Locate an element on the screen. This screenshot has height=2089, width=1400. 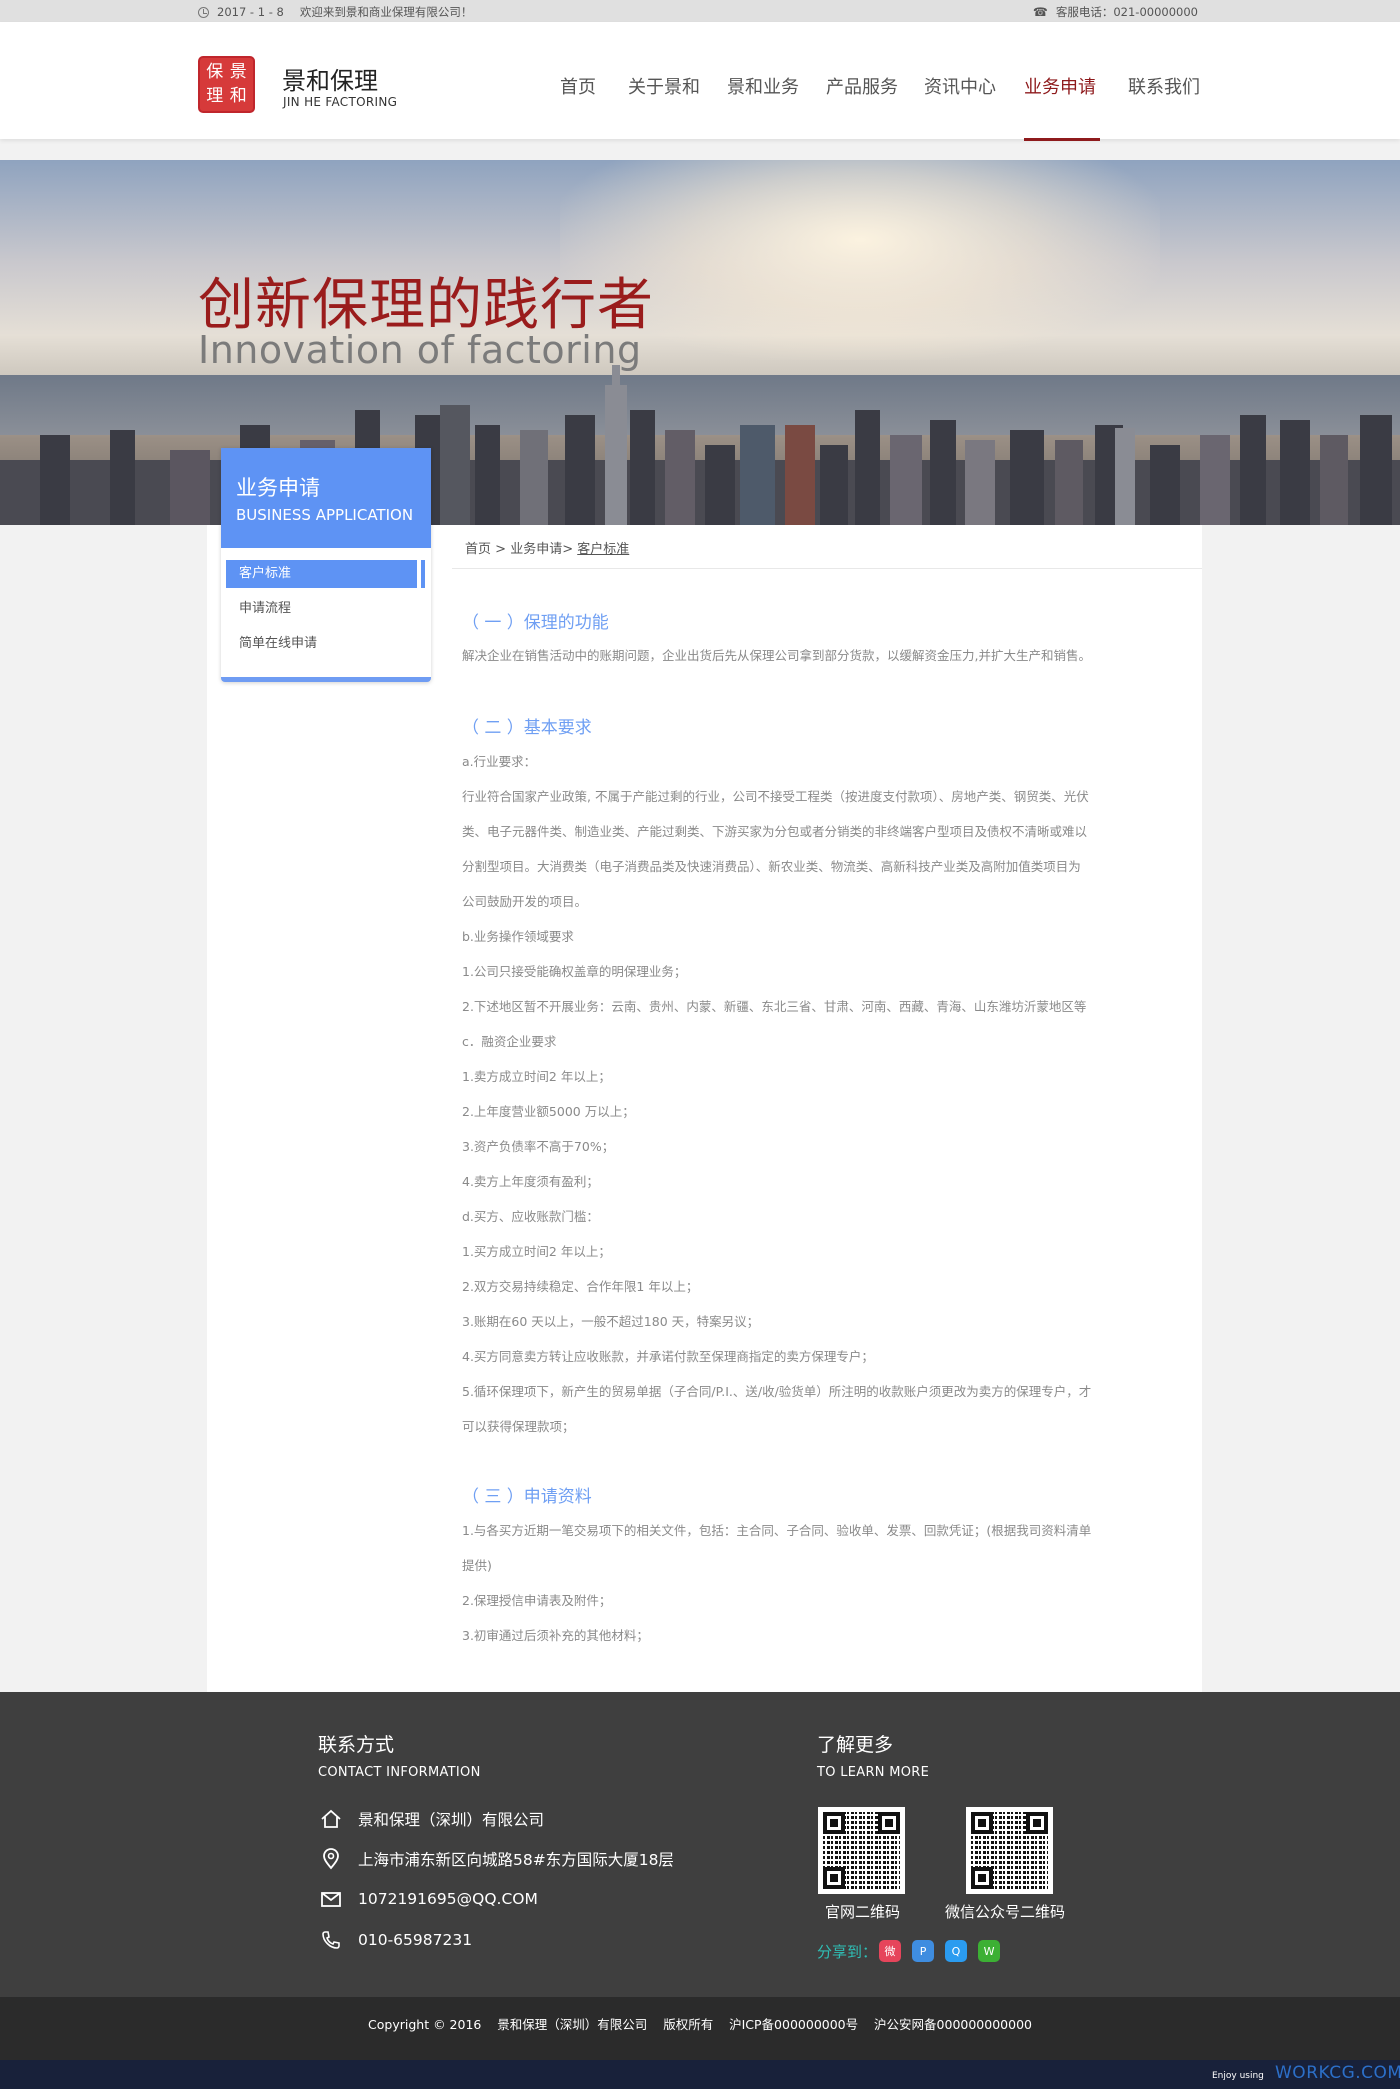
requirement-line: 3.账期在60 天以上，一般不超过180 天，特案另议； is located at coordinates (611, 1321).